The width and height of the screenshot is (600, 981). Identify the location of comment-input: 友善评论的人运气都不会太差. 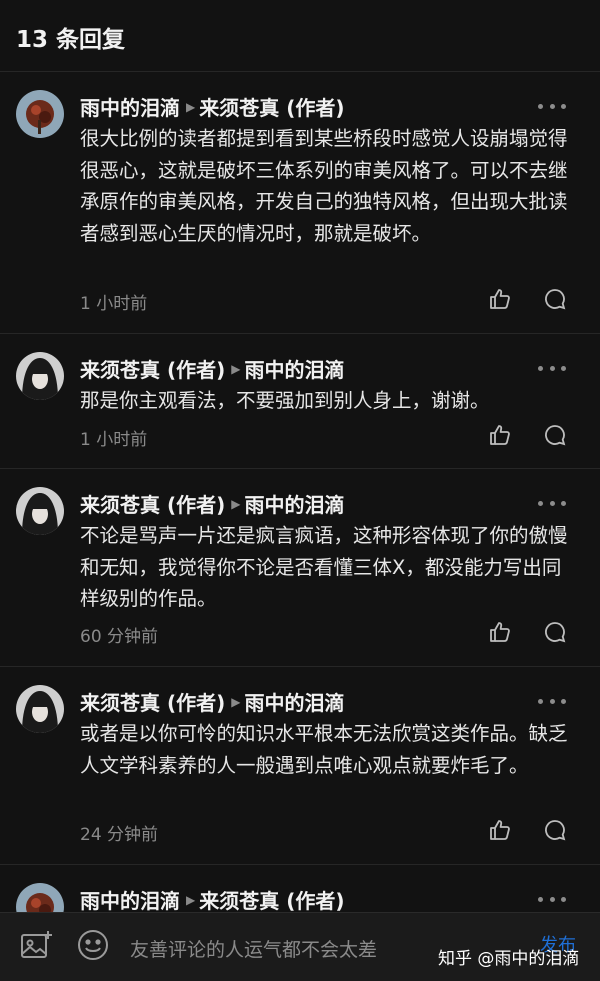
(253, 948).